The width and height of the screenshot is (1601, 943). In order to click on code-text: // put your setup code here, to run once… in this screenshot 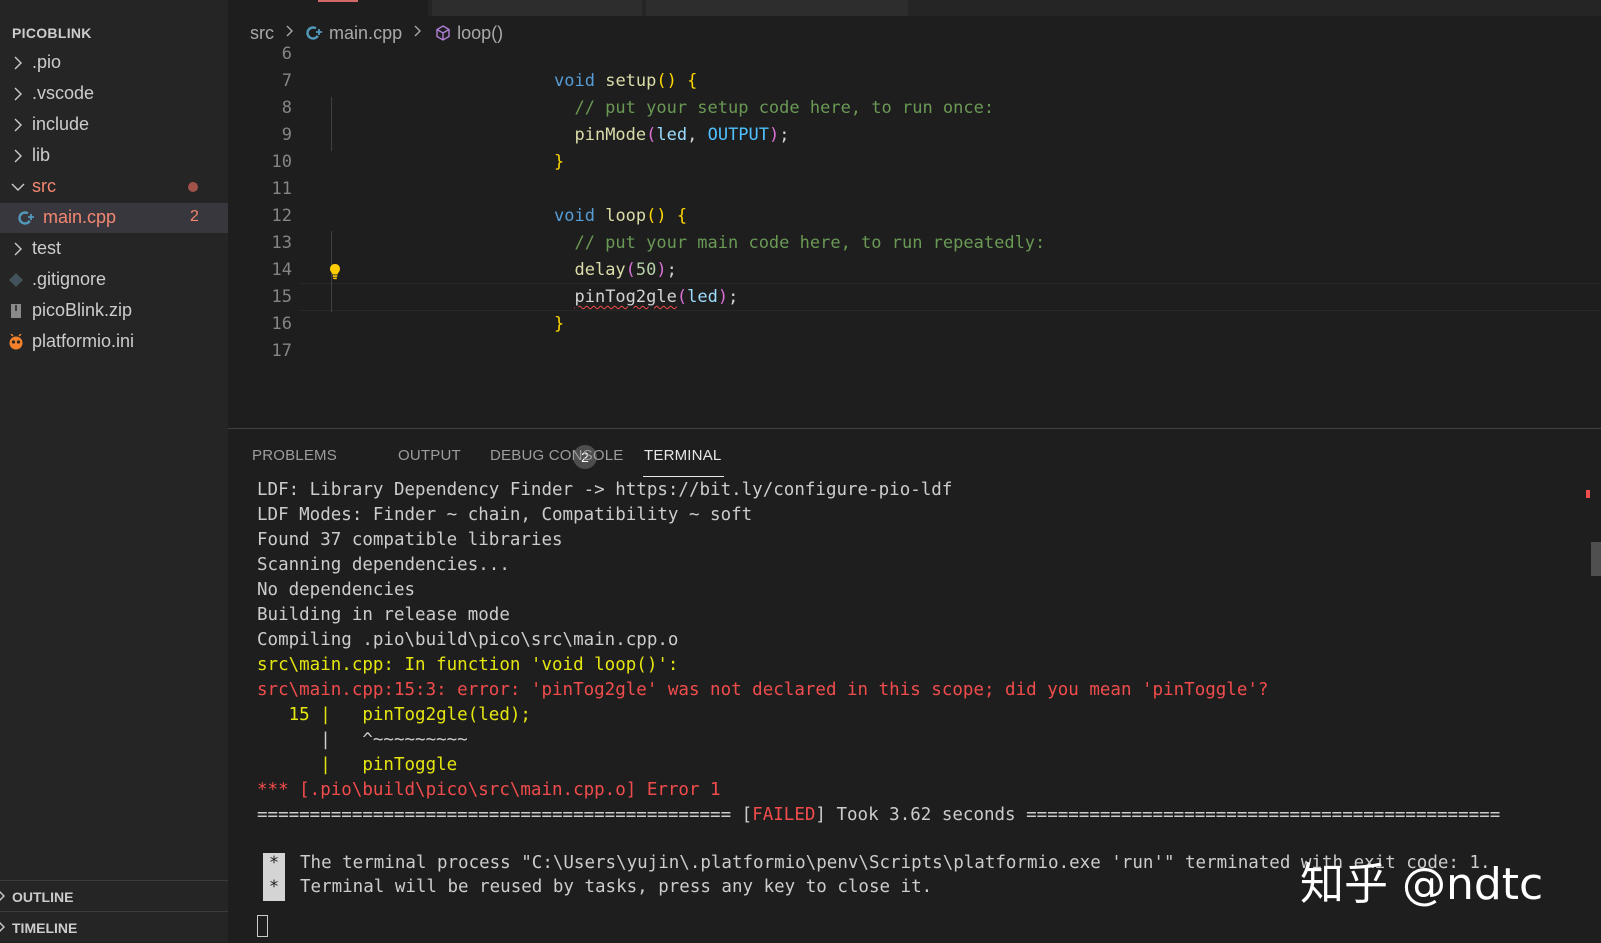, I will do `click(774, 108)`.